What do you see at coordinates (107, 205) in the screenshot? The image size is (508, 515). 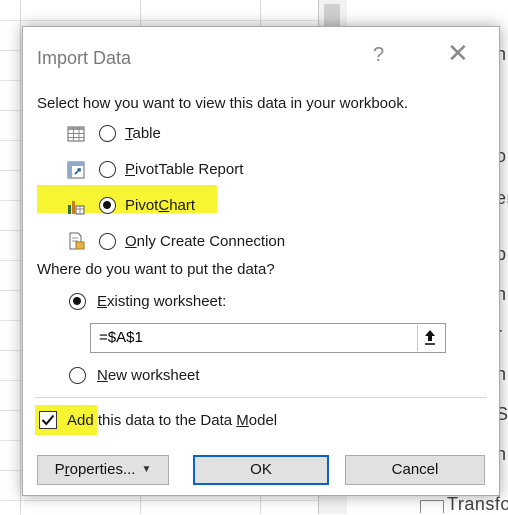 I see `radio-pivotchart` at bounding box center [107, 205].